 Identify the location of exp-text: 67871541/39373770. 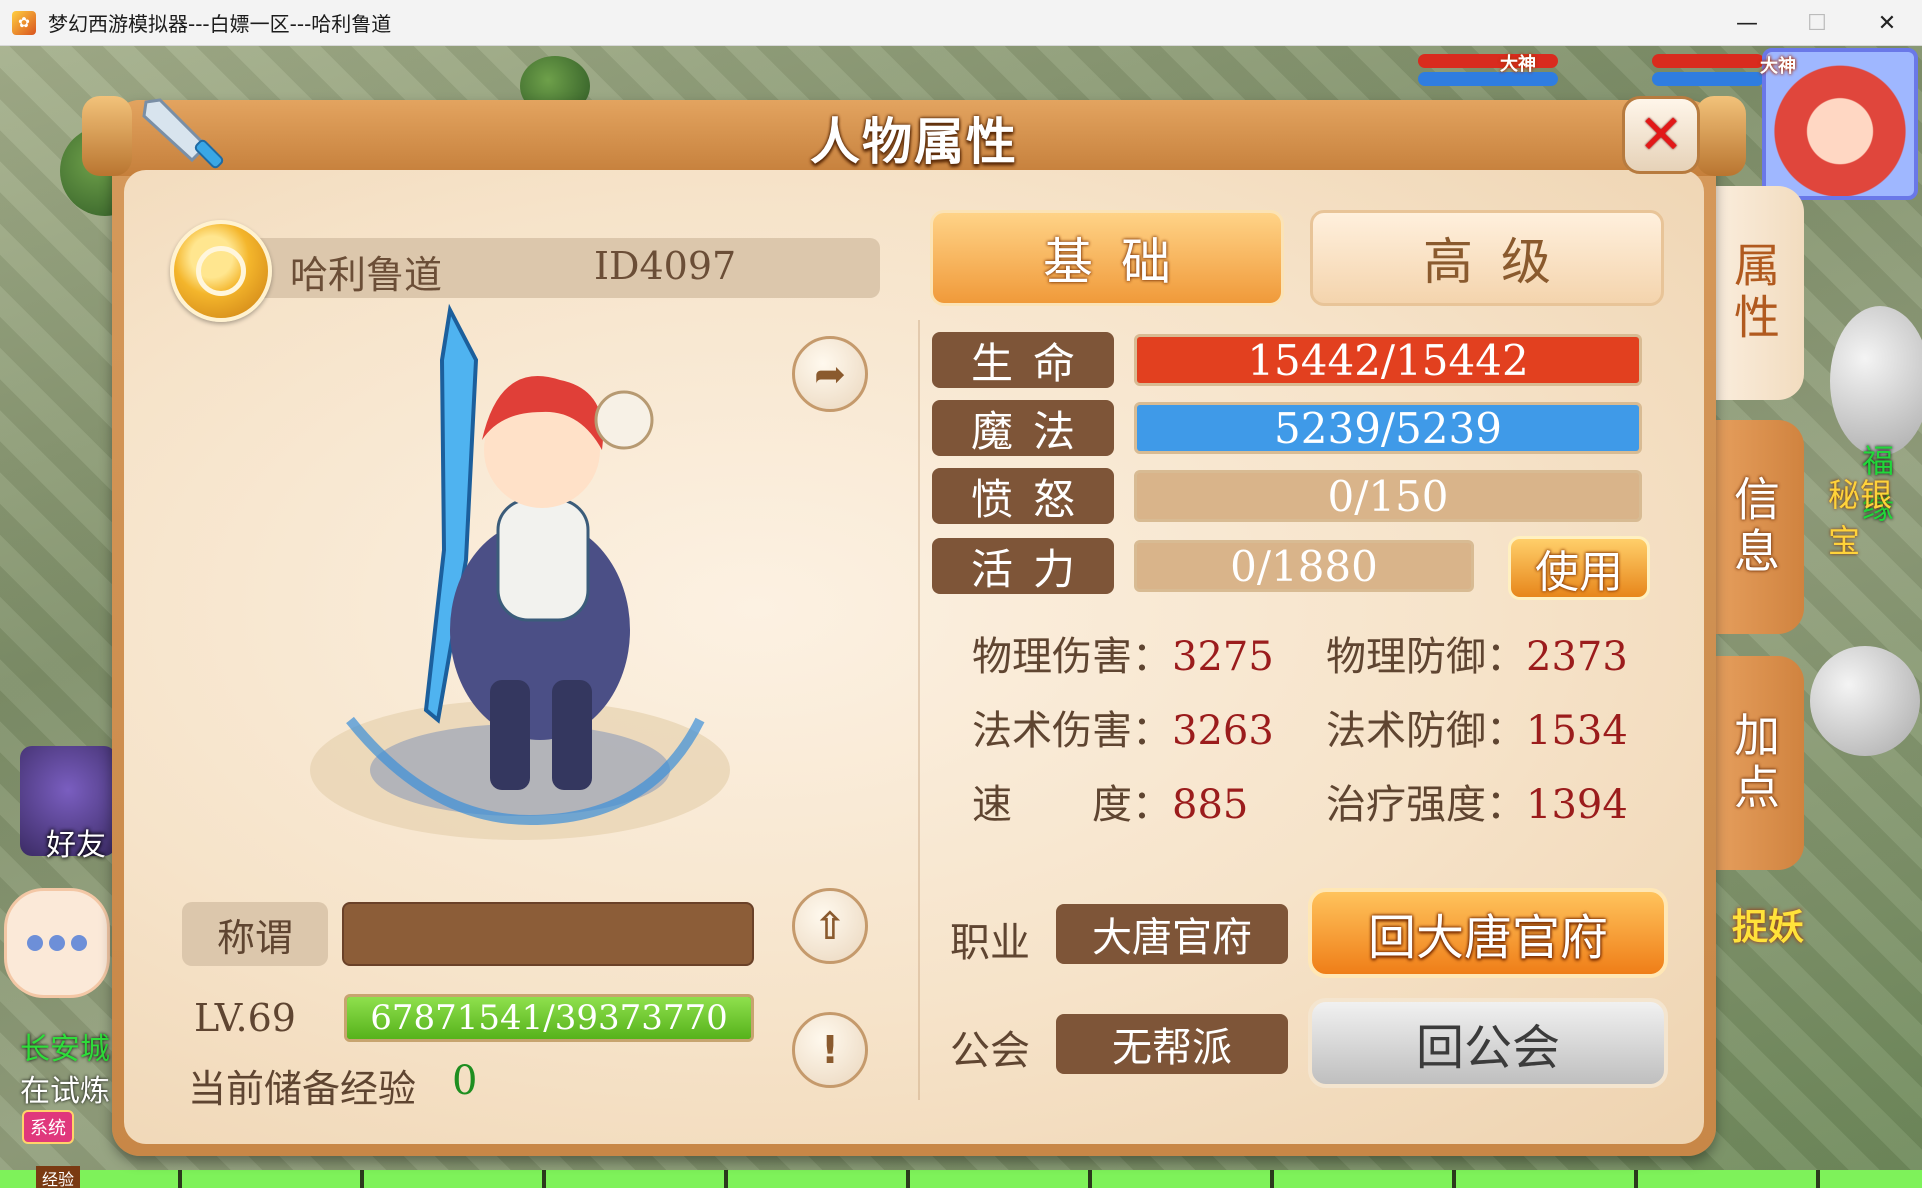
(549, 1018).